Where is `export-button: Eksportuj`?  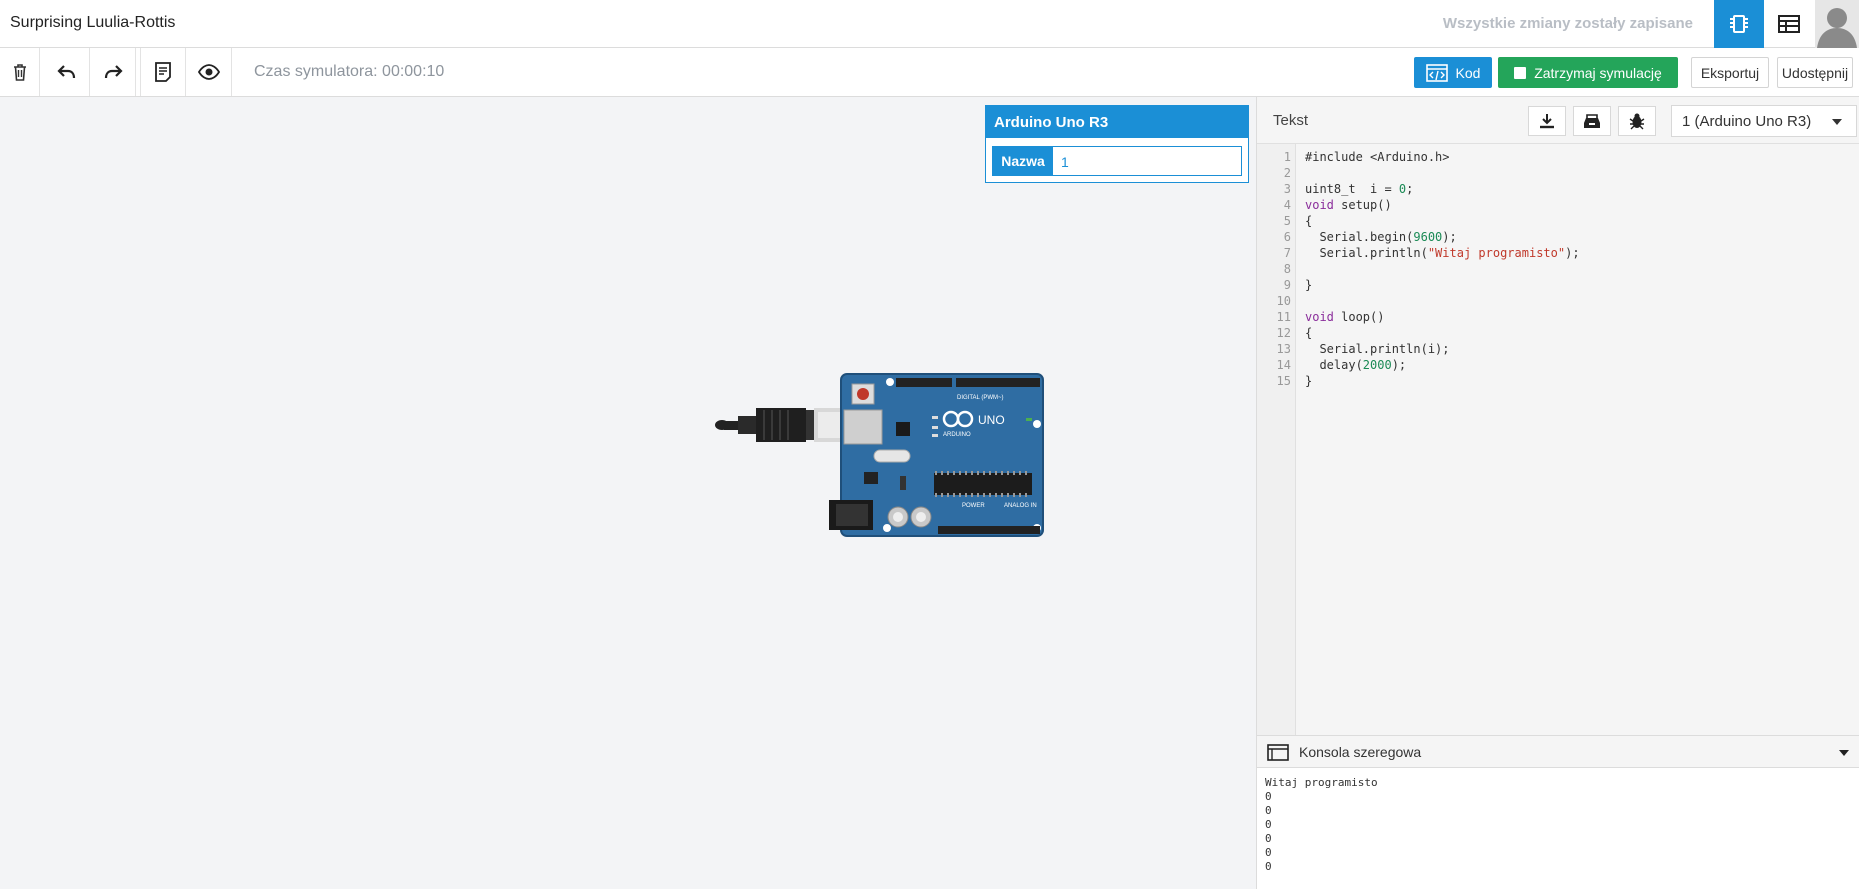 export-button: Eksportuj is located at coordinates (1730, 72).